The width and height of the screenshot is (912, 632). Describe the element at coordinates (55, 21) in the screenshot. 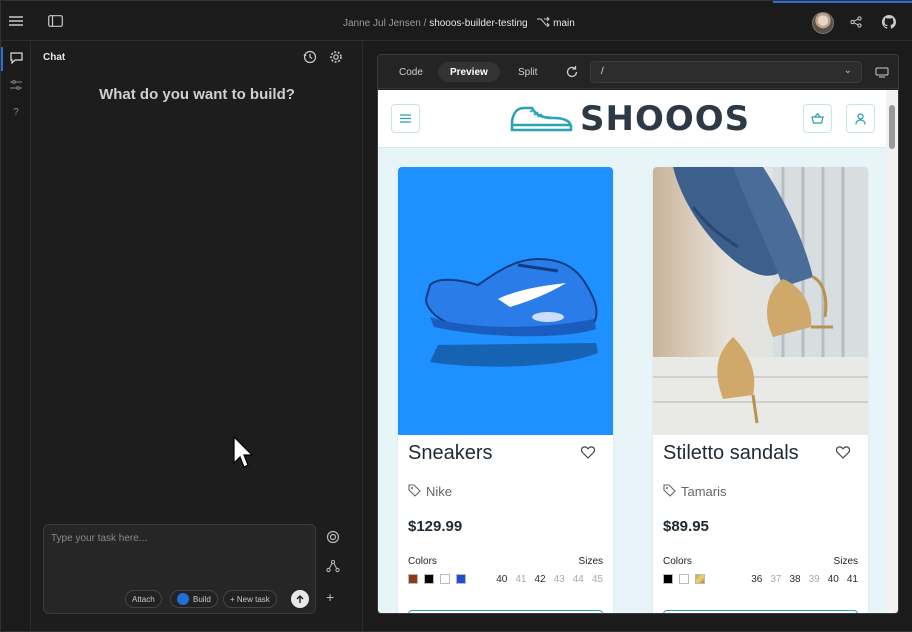

I see `sidebar-toggle-icon` at that location.